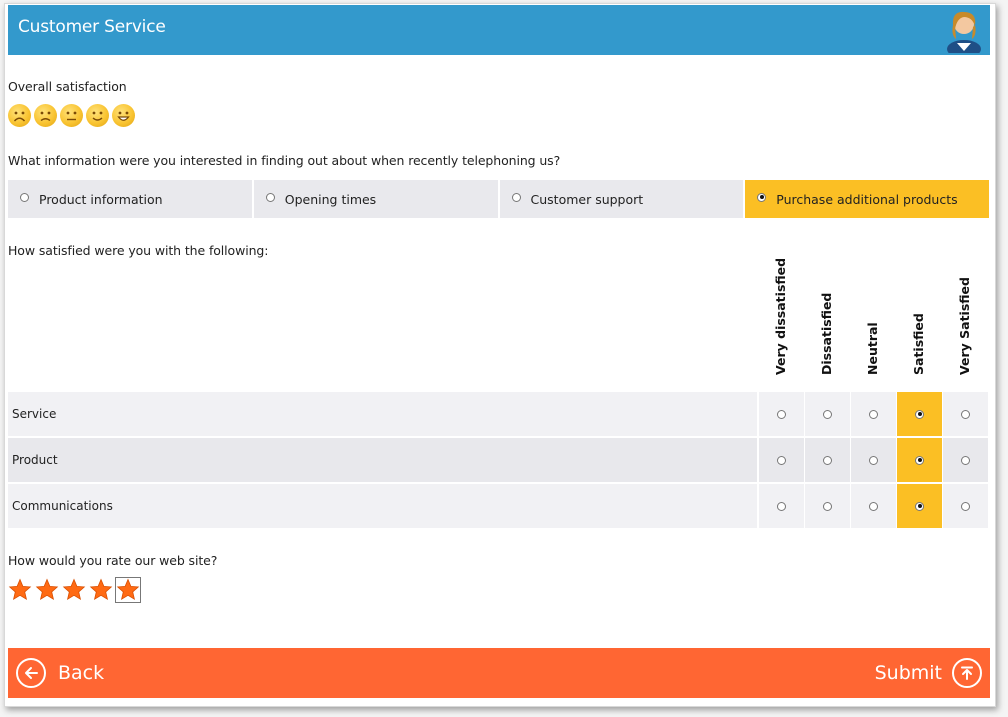 The image size is (1008, 717). I want to click on col-header-satisfied: Satisfied, so click(918, 344).